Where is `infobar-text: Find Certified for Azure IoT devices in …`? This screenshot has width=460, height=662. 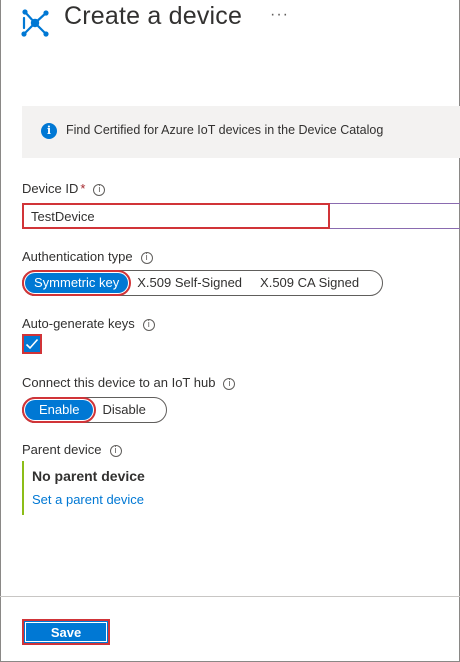
infobar-text: Find Certified for Azure IoT devices in … is located at coordinates (225, 130).